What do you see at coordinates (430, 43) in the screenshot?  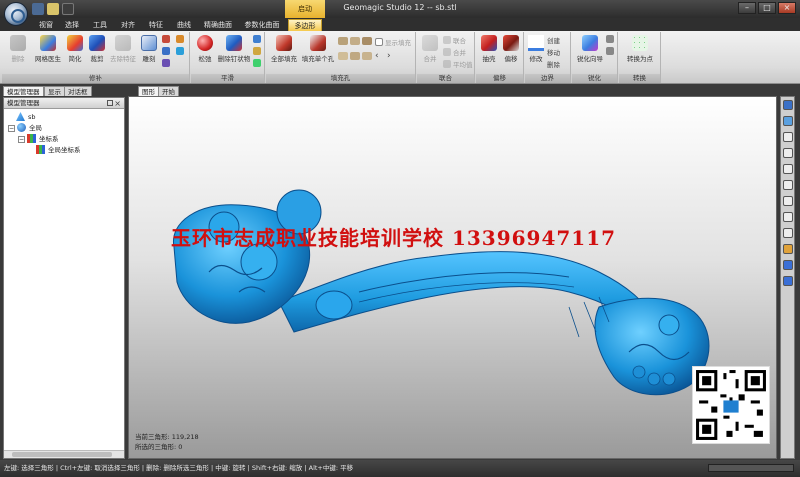 I see `merge-icon` at bounding box center [430, 43].